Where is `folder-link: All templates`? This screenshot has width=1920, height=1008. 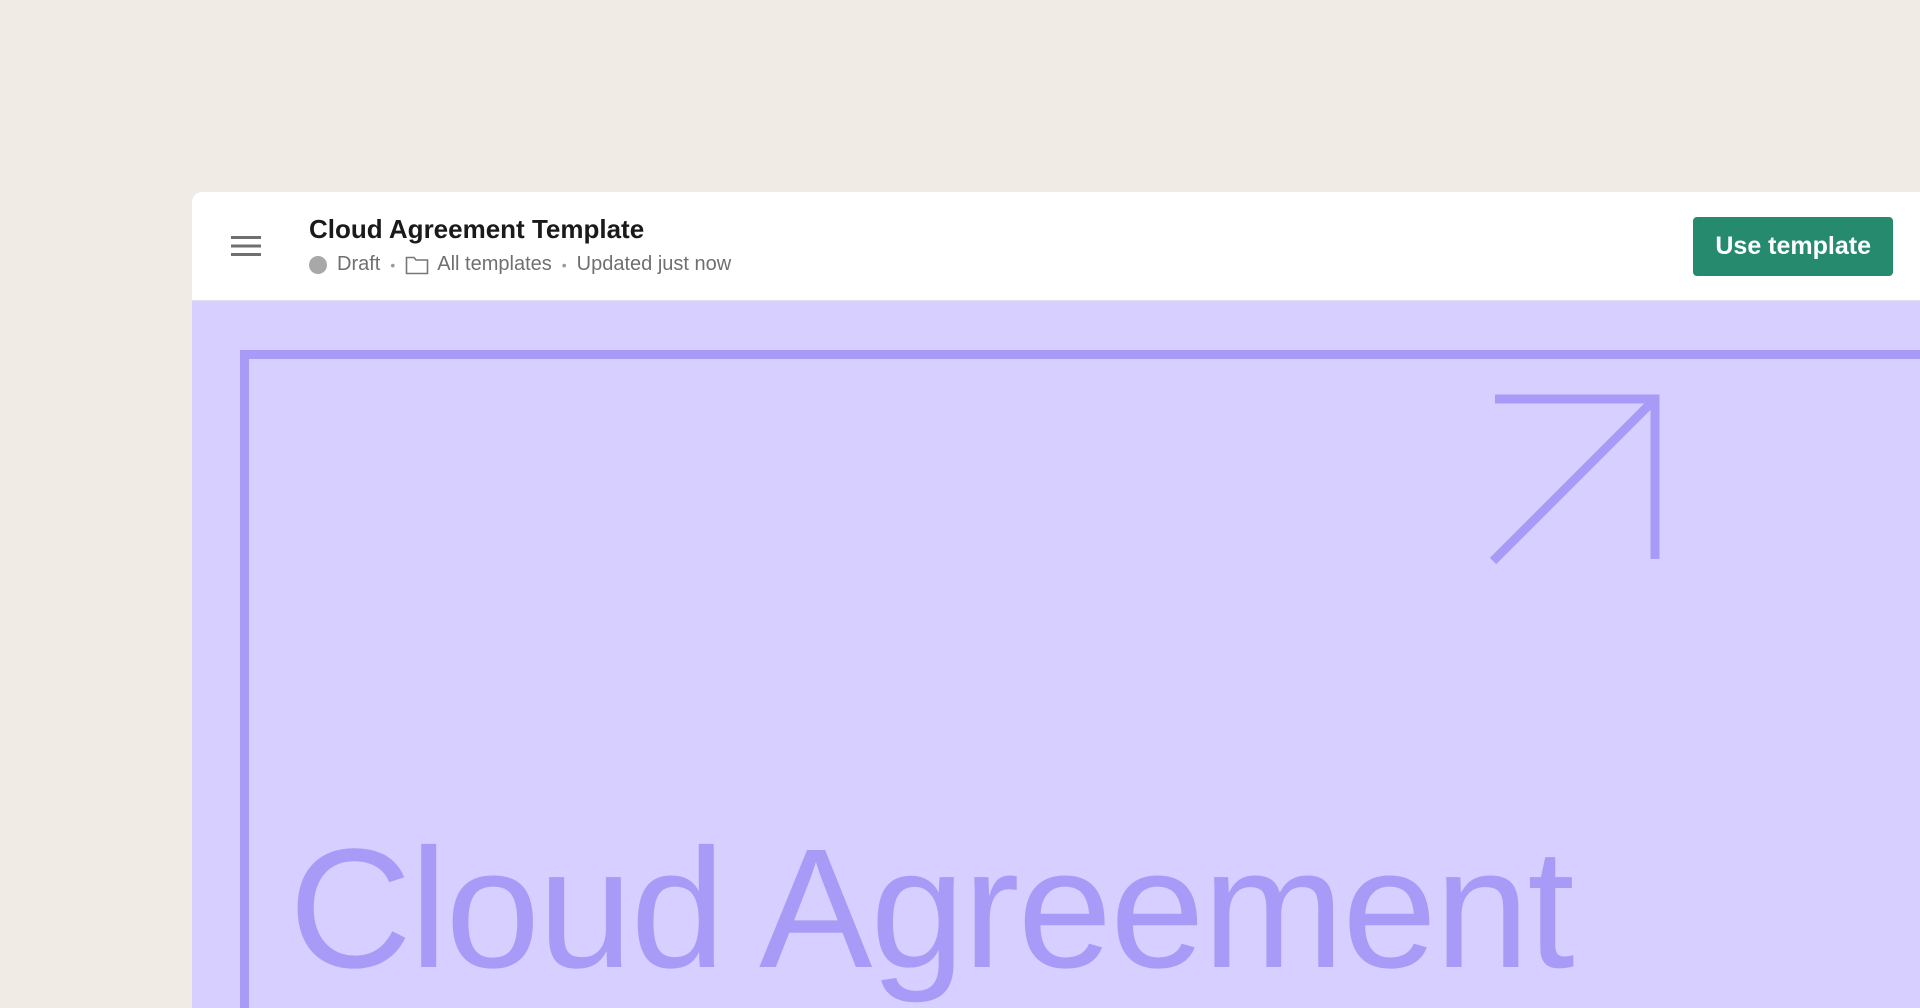 folder-link: All templates is located at coordinates (478, 264).